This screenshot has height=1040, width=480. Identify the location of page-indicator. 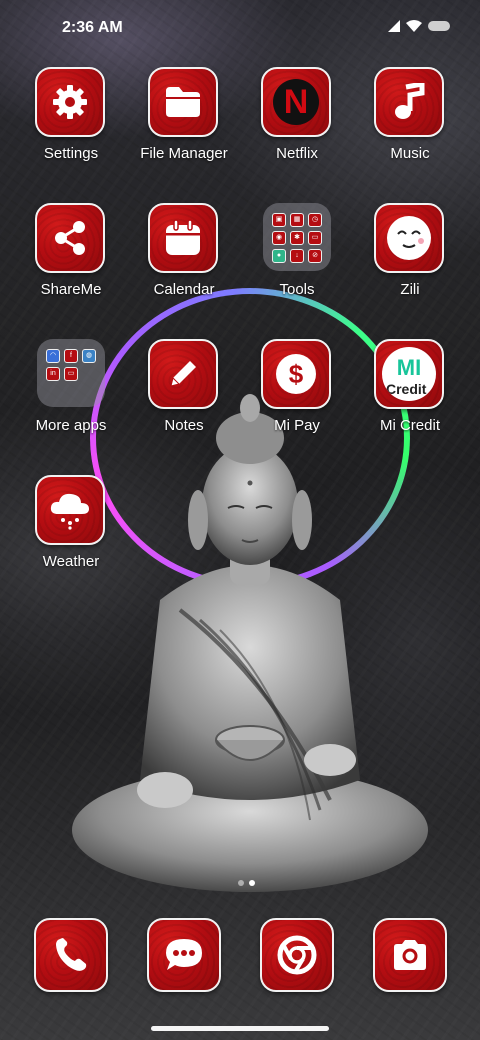
(246, 883).